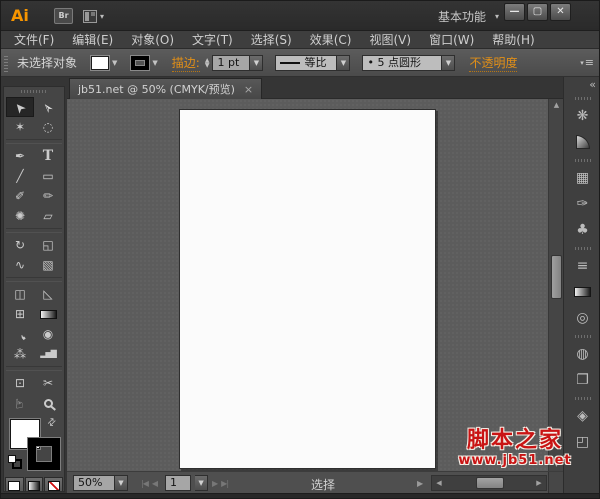 Image resolution: width=600 pixels, height=499 pixels. I want to click on default-fill-stroke-icon, so click(15, 462).